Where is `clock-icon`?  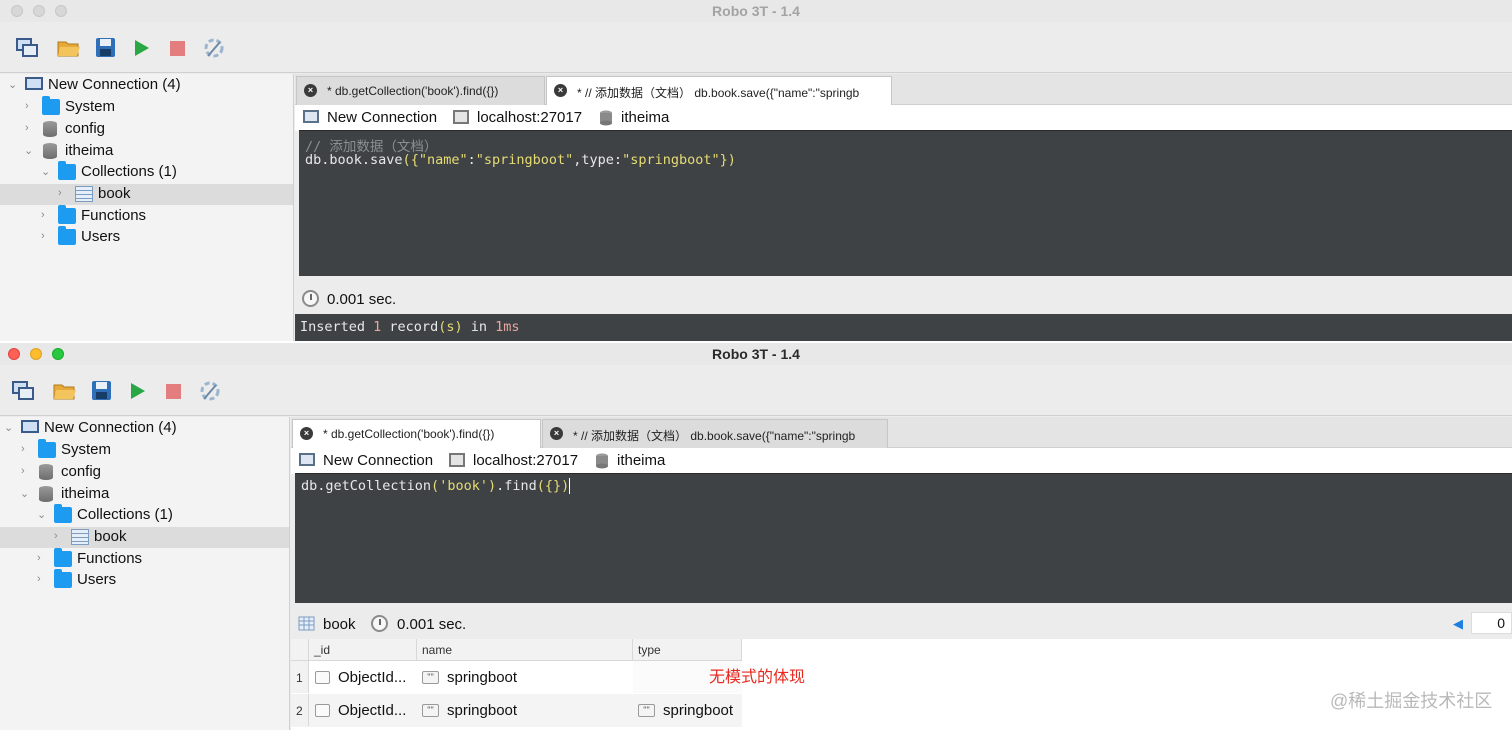 clock-icon is located at coordinates (379, 623).